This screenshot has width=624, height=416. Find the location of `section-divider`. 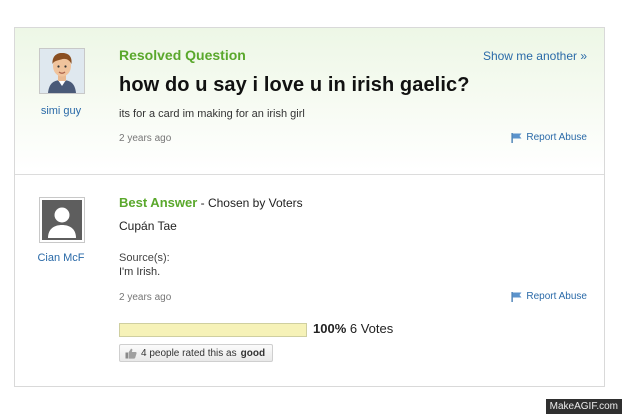

section-divider is located at coordinates (309, 174).